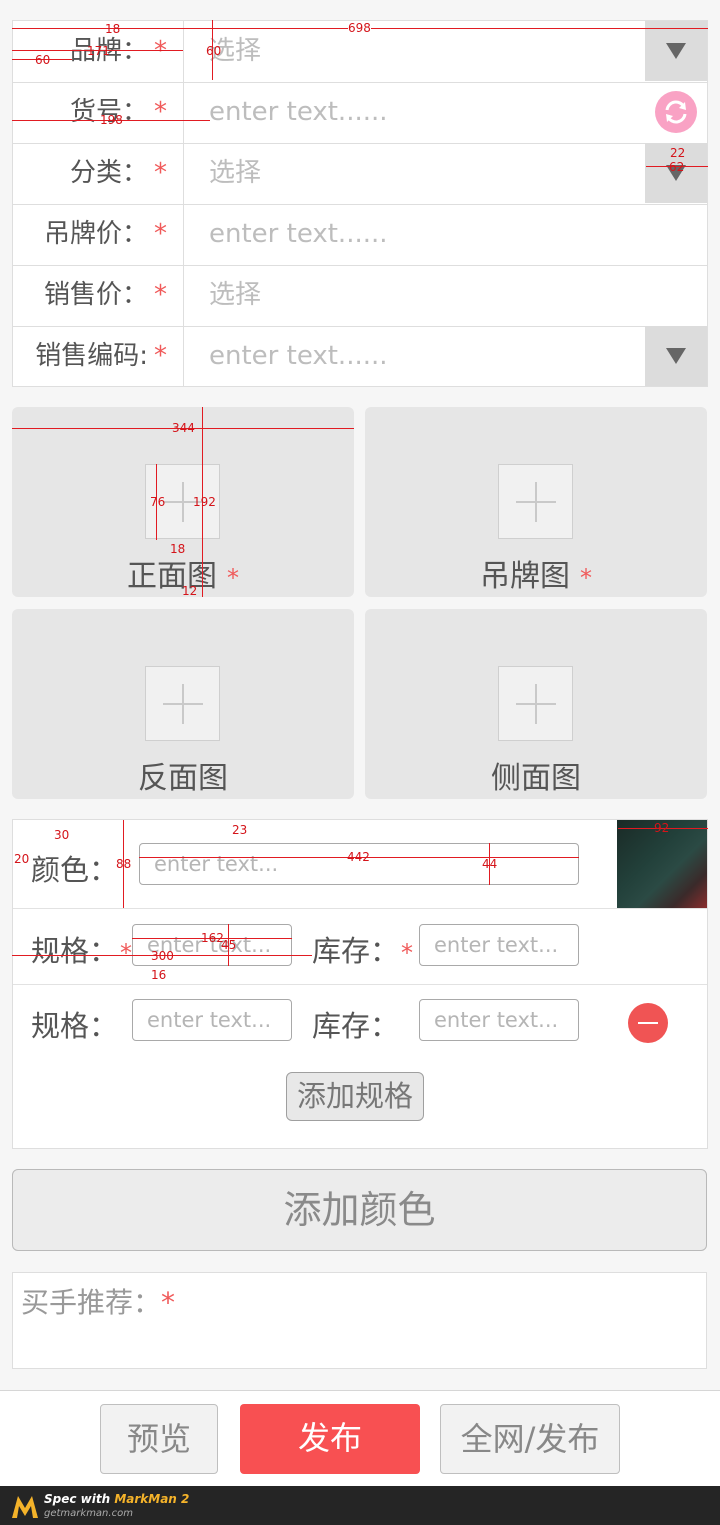 This screenshot has height=1525, width=720. Describe the element at coordinates (62, 835) in the screenshot. I see `measure-label: 30` at that location.